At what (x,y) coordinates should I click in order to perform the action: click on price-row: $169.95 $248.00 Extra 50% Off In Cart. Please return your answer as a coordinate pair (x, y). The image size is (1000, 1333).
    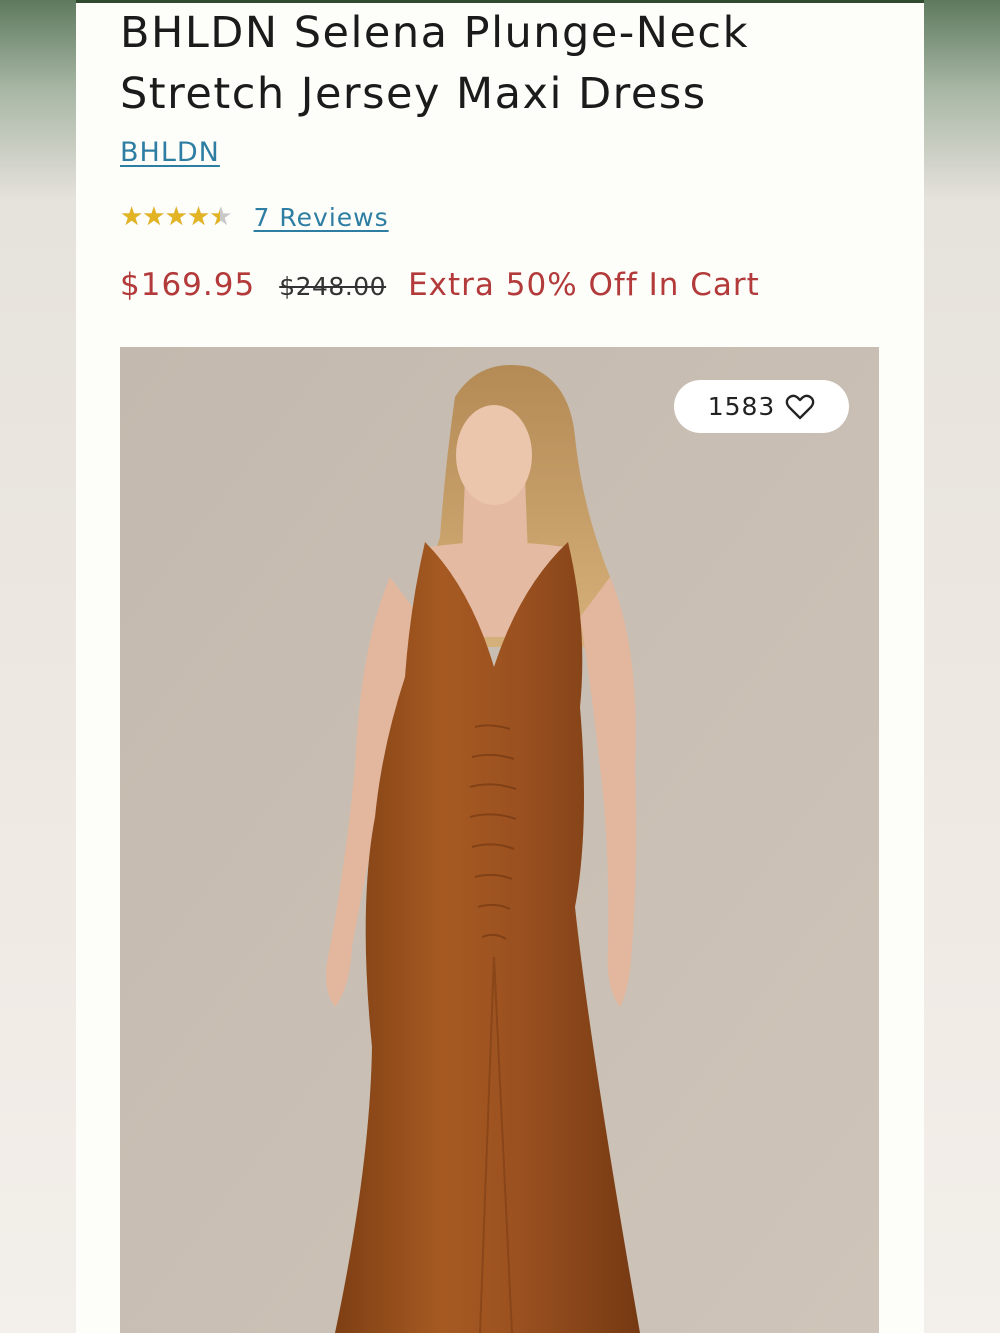
    Looking at the image, I should click on (440, 285).